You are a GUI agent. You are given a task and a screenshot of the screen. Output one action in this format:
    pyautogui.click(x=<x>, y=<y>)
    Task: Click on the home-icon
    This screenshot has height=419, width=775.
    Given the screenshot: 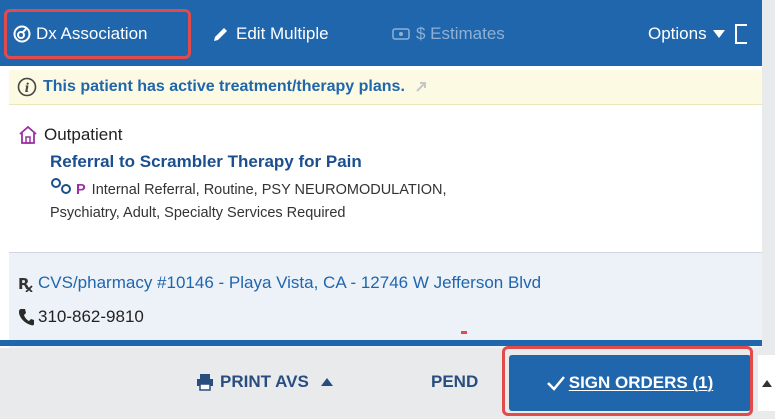 What is the action you would take?
    pyautogui.click(x=28, y=135)
    